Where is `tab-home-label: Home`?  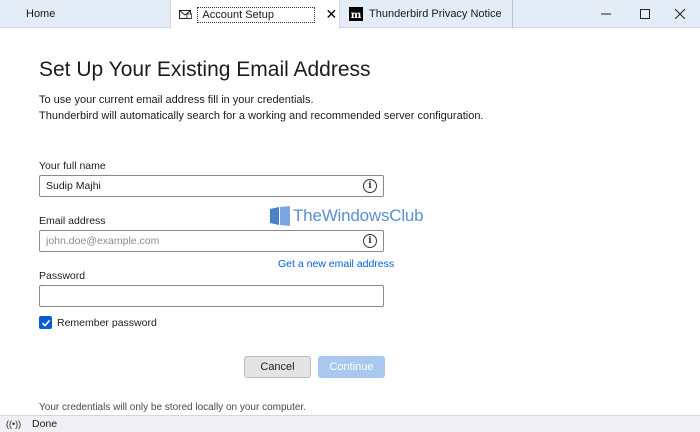
tab-home-label: Home is located at coordinates (41, 14).